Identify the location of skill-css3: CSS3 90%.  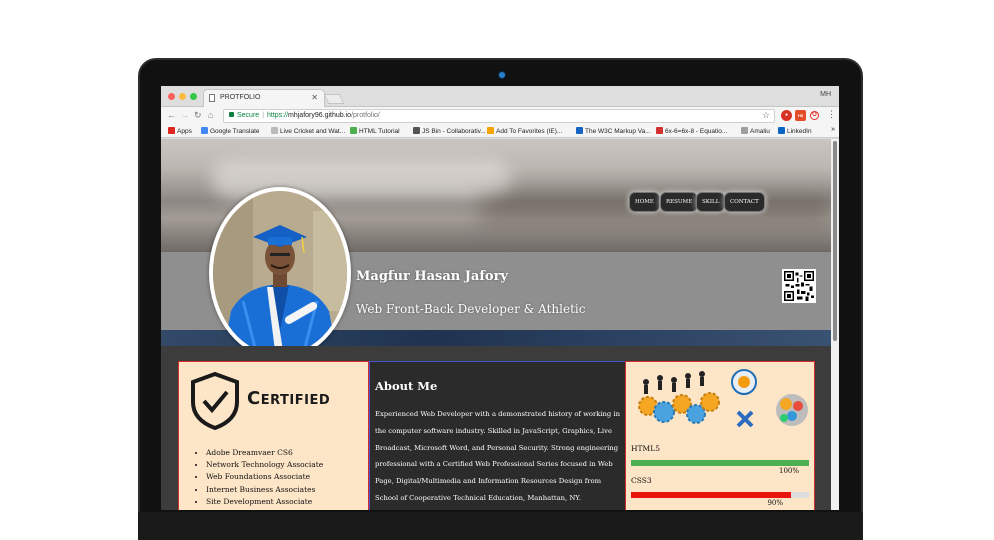
(720, 491).